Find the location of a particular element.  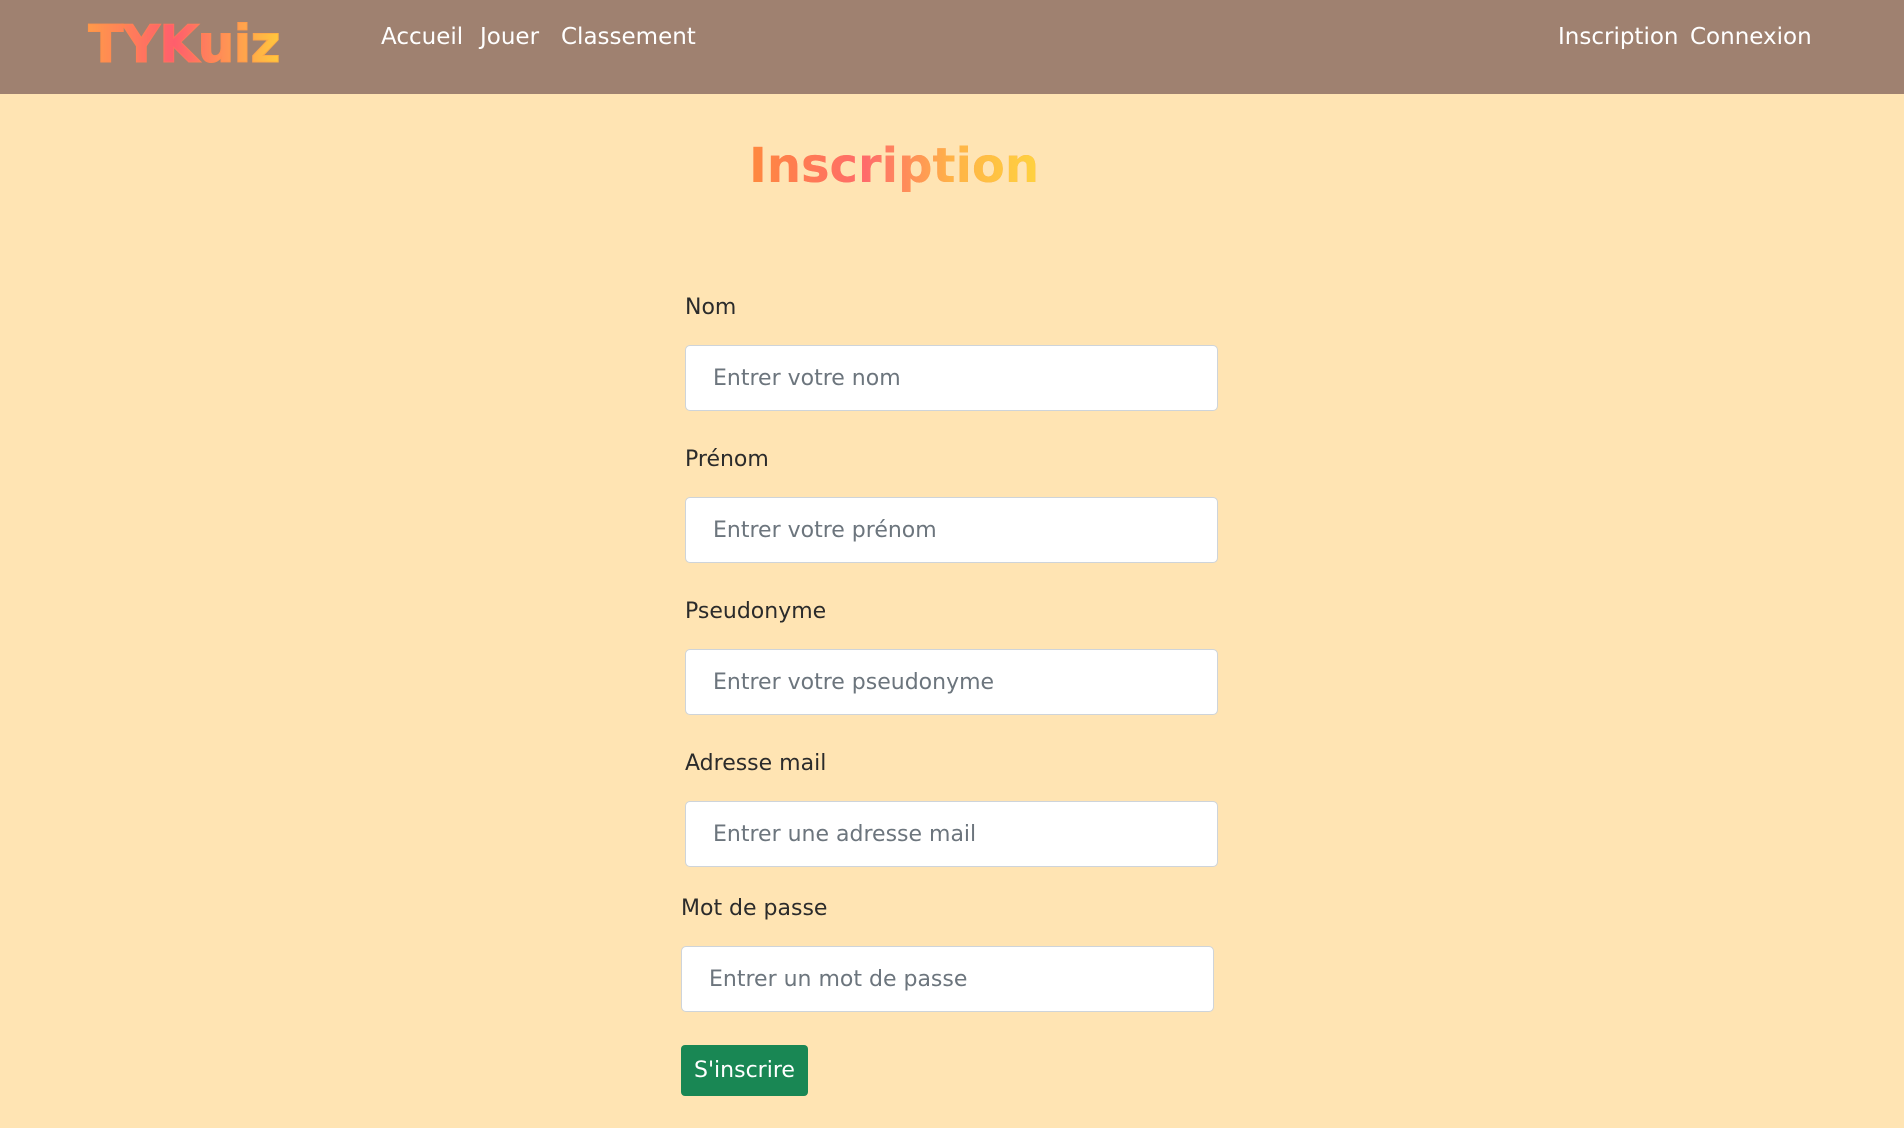

nav-link-accueil: Accueil is located at coordinates (422, 37).